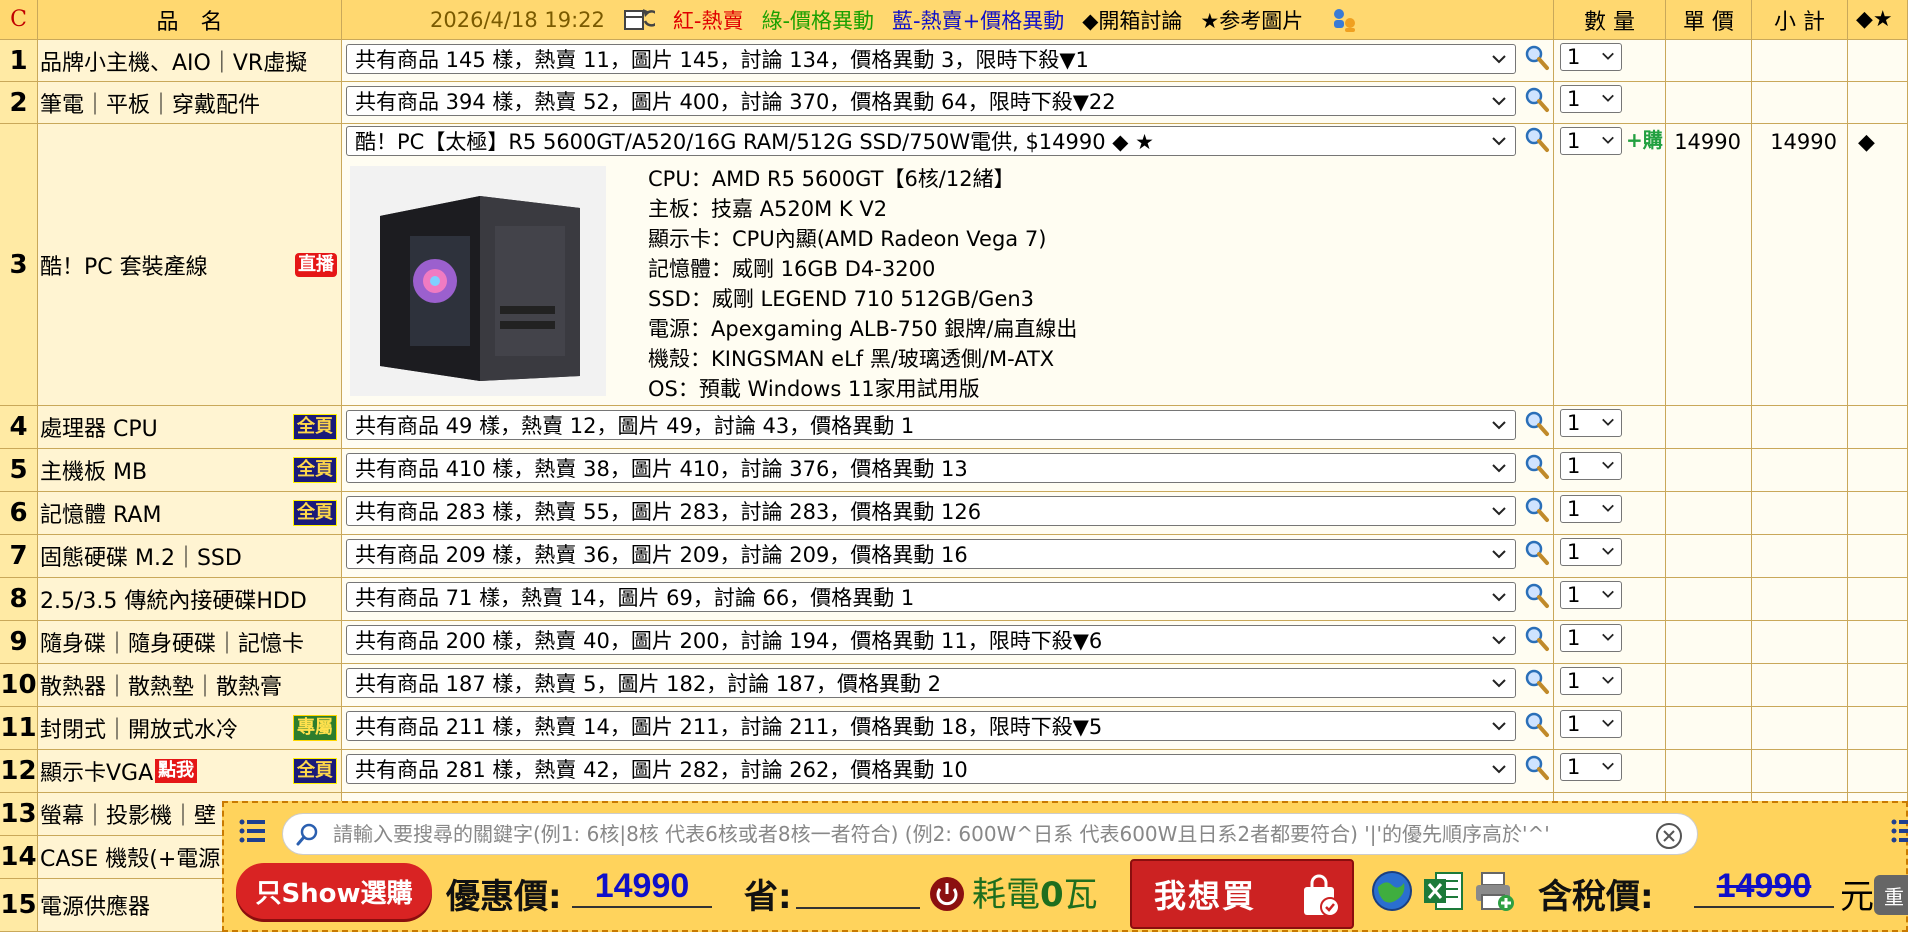 The image size is (1908, 932). What do you see at coordinates (931, 554) in the screenshot?
I see `product-select: 共有商品 209 樣，熱賣 36，圖片 209，討論 209，價格異動 16` at bounding box center [931, 554].